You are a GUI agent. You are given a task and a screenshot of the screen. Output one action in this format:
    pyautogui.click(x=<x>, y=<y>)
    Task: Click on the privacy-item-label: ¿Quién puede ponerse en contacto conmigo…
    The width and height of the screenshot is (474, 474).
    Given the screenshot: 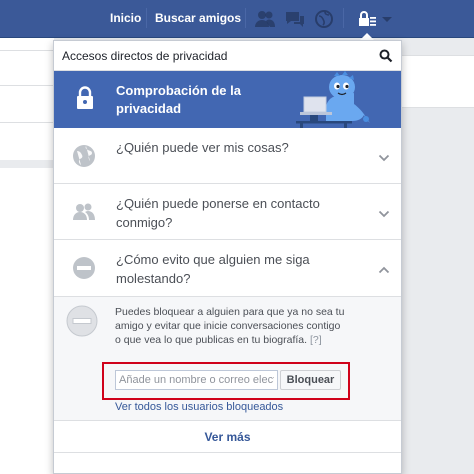 What is the action you would take?
    pyautogui.click(x=218, y=213)
    